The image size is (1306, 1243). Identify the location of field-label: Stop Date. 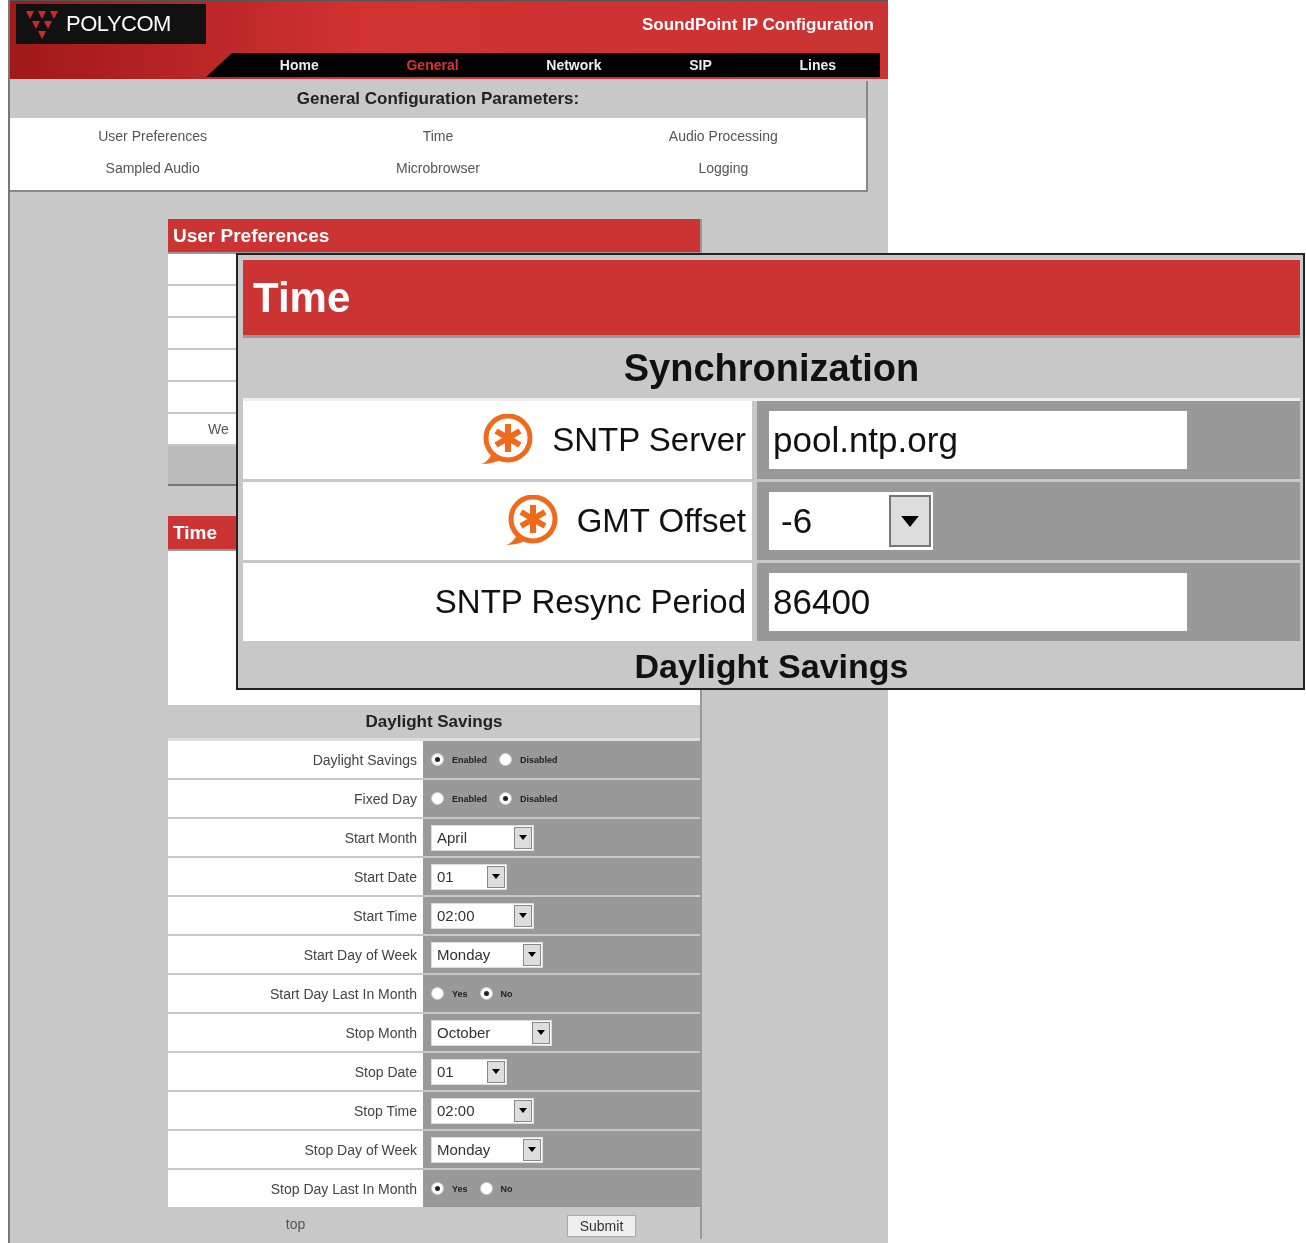
(385, 1071).